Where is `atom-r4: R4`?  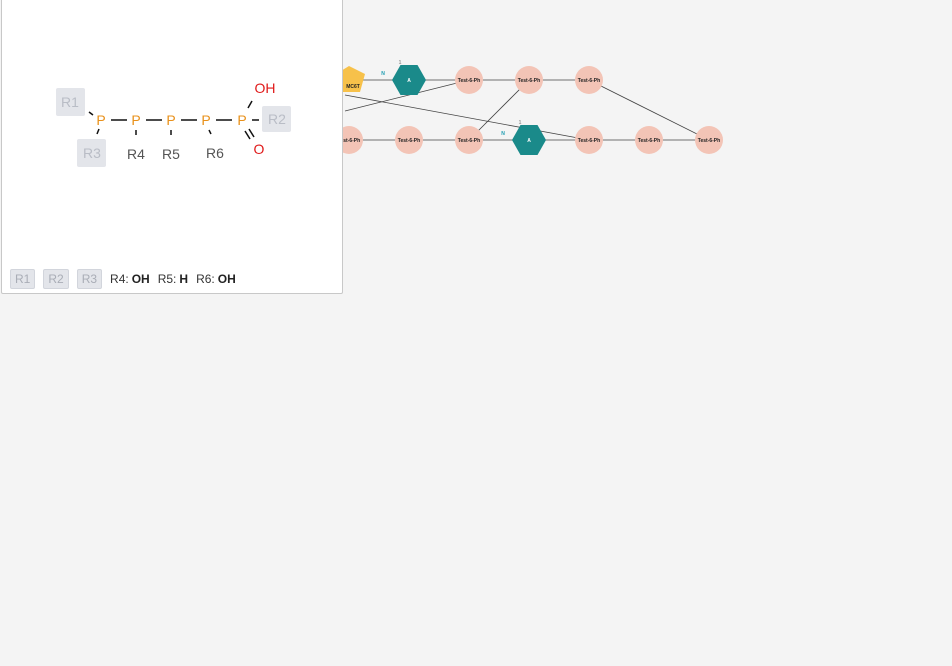
atom-r4: R4 is located at coordinates (136, 154).